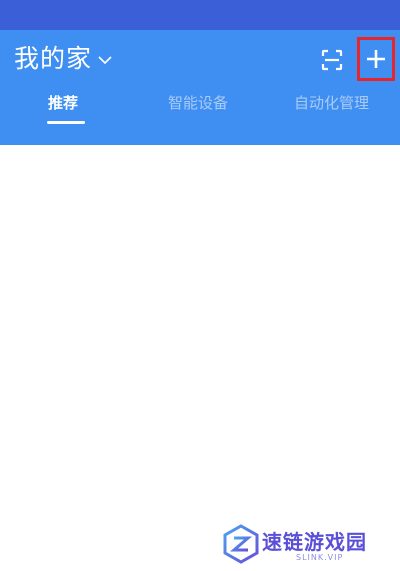 This screenshot has height=571, width=400. I want to click on status-bar, so click(200, 15).